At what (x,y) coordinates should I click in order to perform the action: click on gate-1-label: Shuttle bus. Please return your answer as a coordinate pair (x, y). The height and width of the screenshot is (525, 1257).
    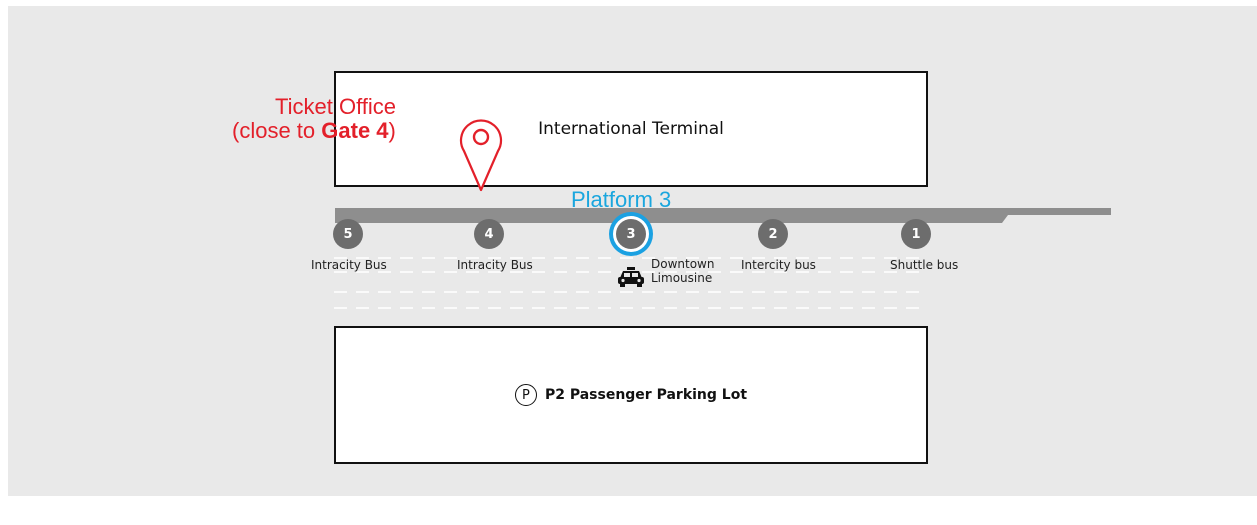
    Looking at the image, I should click on (924, 265).